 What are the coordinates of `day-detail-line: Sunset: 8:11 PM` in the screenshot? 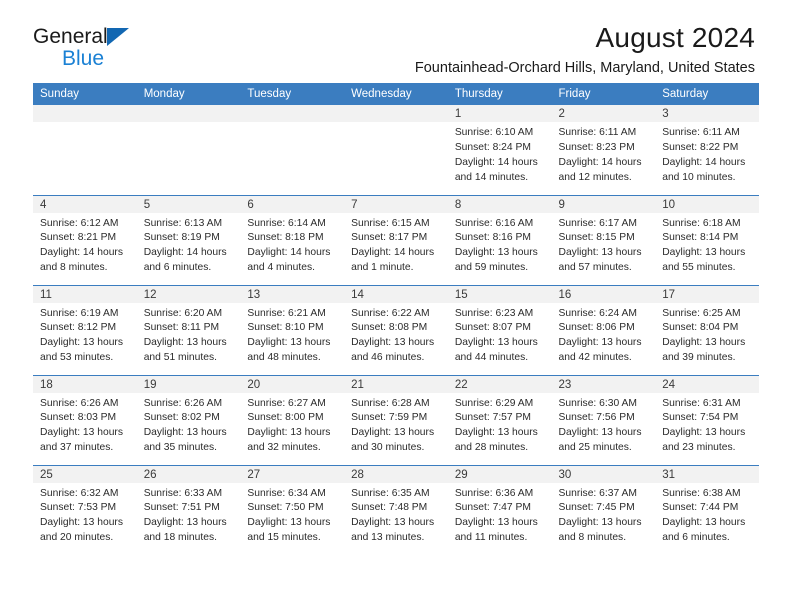 It's located at (181, 328).